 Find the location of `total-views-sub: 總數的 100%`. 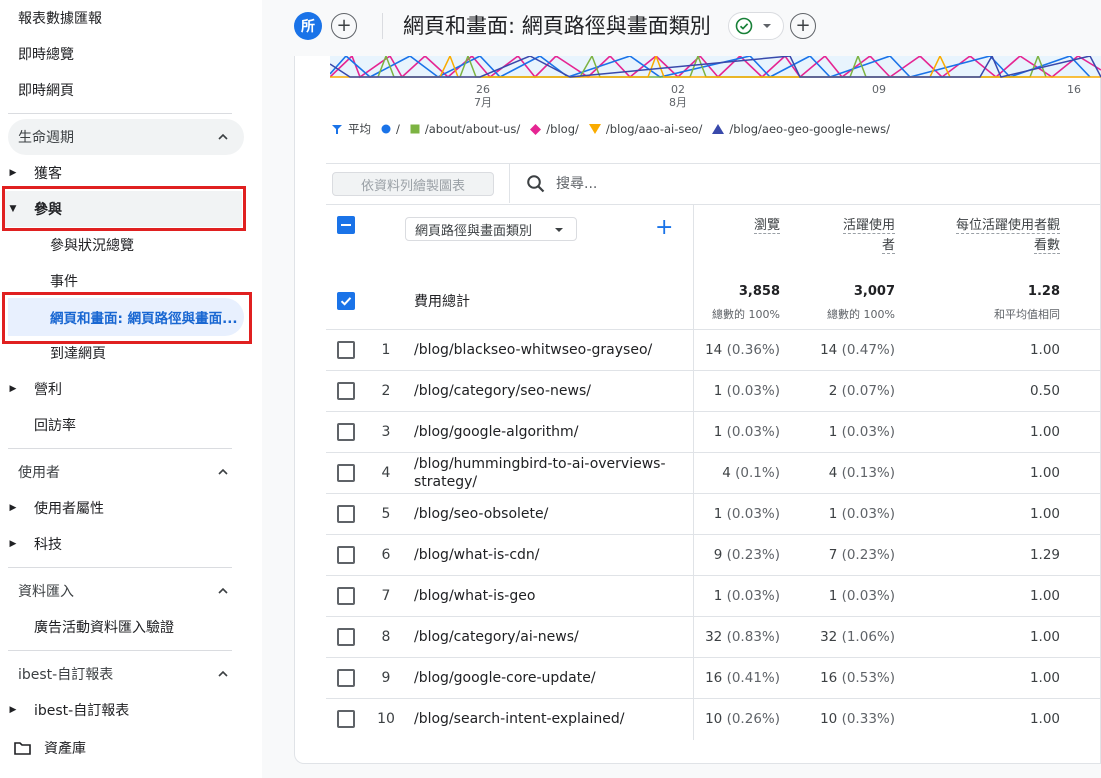

total-views-sub: 總數的 100% is located at coordinates (746, 314).